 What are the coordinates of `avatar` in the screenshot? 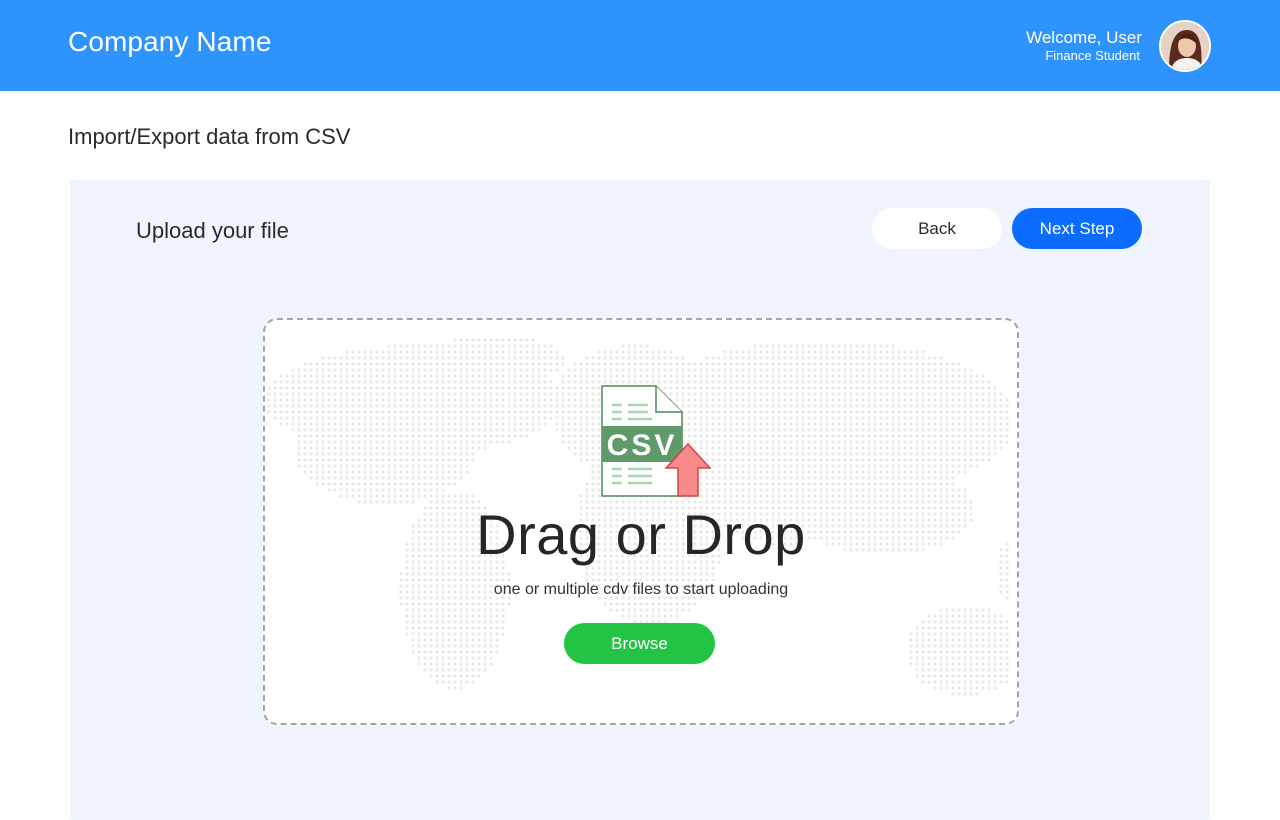 It's located at (1185, 46).